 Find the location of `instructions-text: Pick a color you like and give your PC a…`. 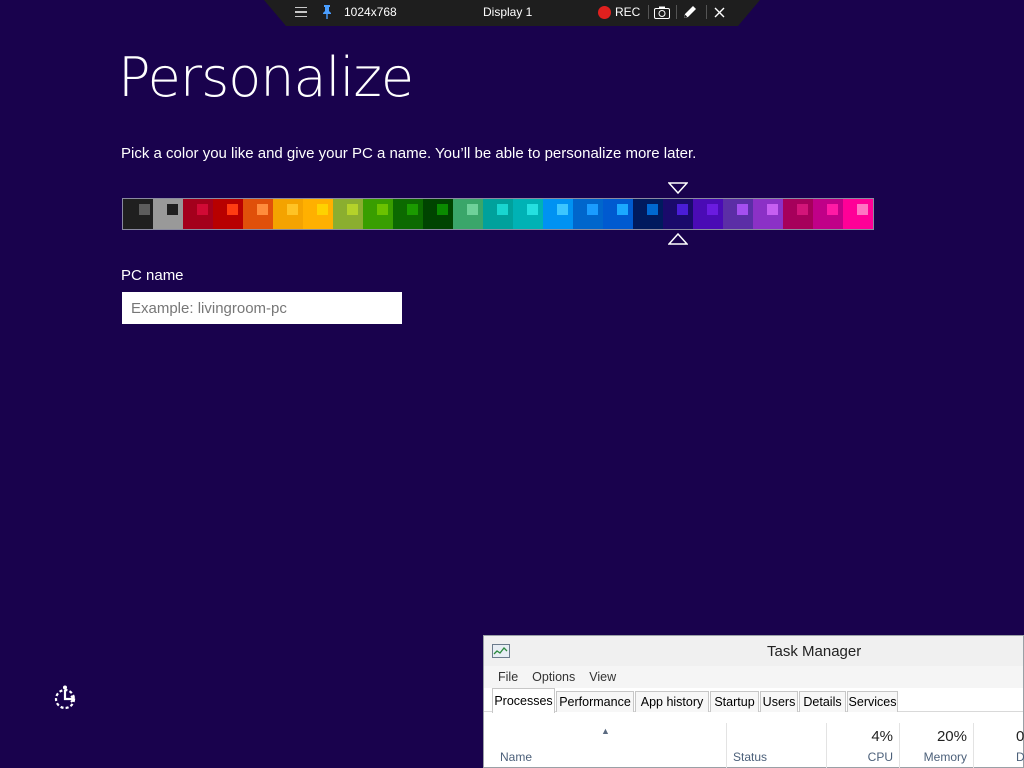

instructions-text: Pick a color you like and give your PC a… is located at coordinates (409, 153).